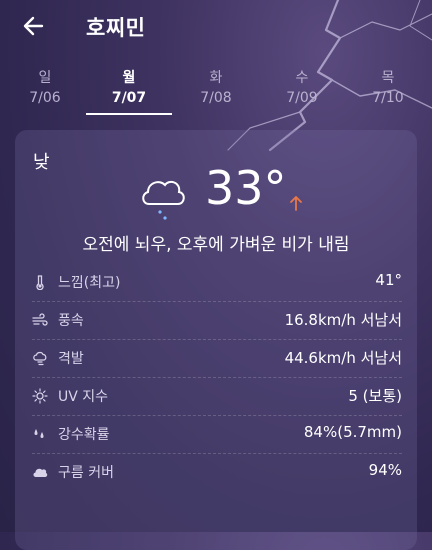 This screenshot has height=550, width=432. What do you see at coordinates (217, 359) in the screenshot?
I see `detail-row-gust: 격발 44.6km/h 서남서` at bounding box center [217, 359].